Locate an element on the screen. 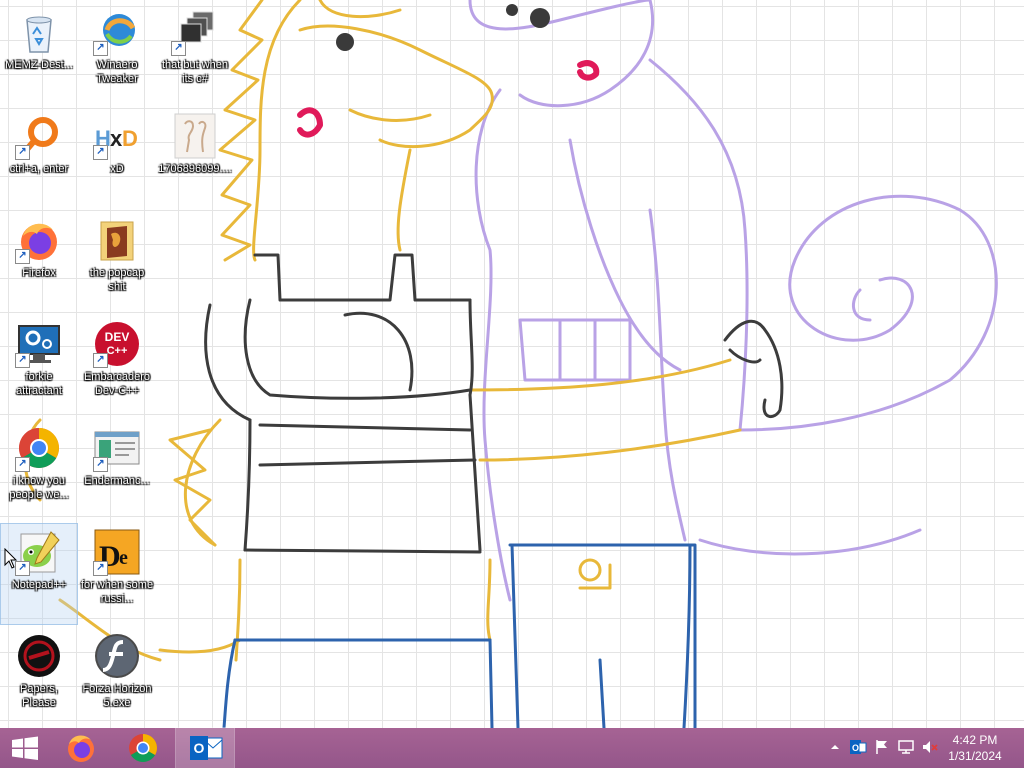 Image resolution: width=1024 pixels, height=773 pixels. mouse-cursor-icon is located at coordinates (11, 558).